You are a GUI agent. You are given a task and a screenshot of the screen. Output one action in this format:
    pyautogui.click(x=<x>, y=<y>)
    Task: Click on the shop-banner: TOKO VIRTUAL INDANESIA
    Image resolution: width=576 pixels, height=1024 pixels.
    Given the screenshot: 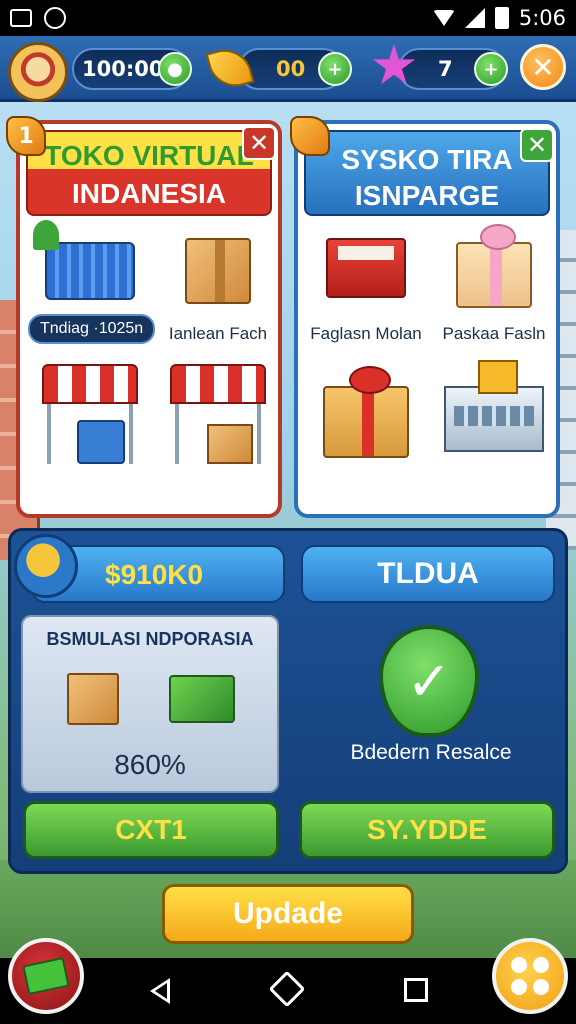 What is the action you would take?
    pyautogui.click(x=149, y=173)
    